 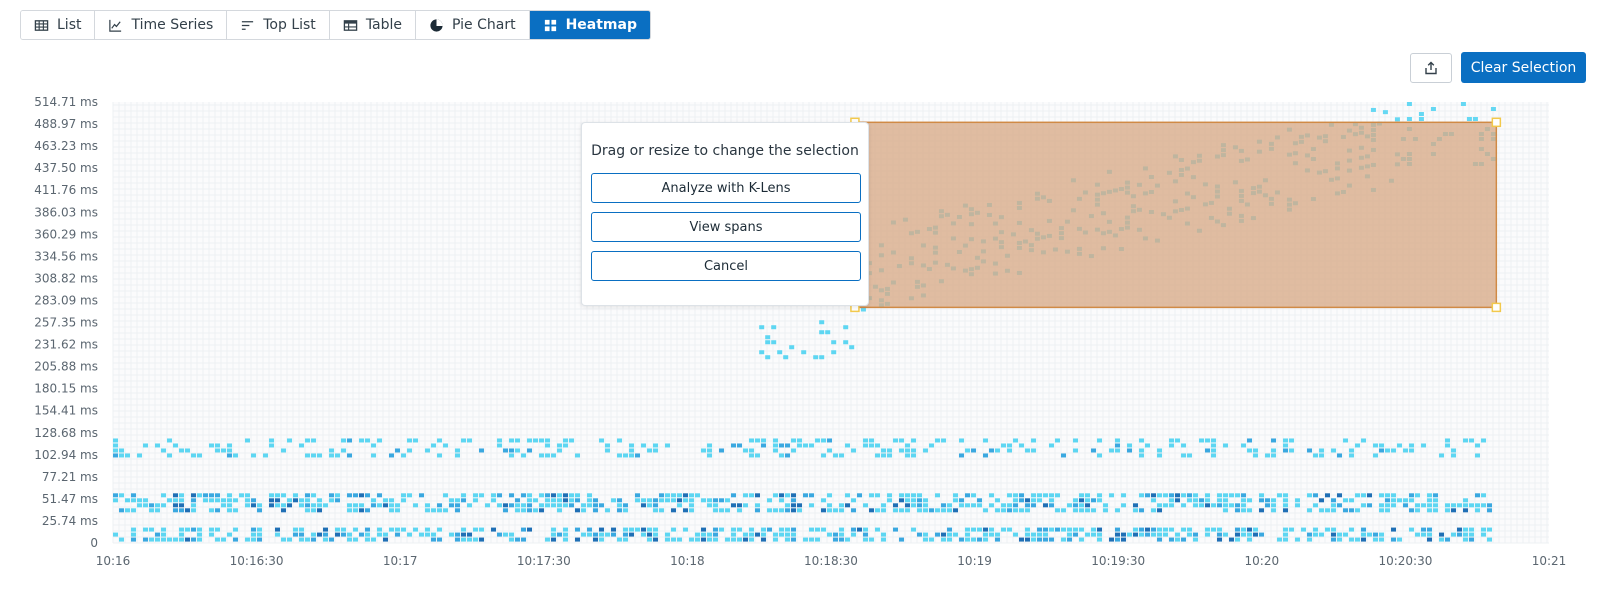 I want to click on view-spans-button: View spans, so click(x=726, y=227).